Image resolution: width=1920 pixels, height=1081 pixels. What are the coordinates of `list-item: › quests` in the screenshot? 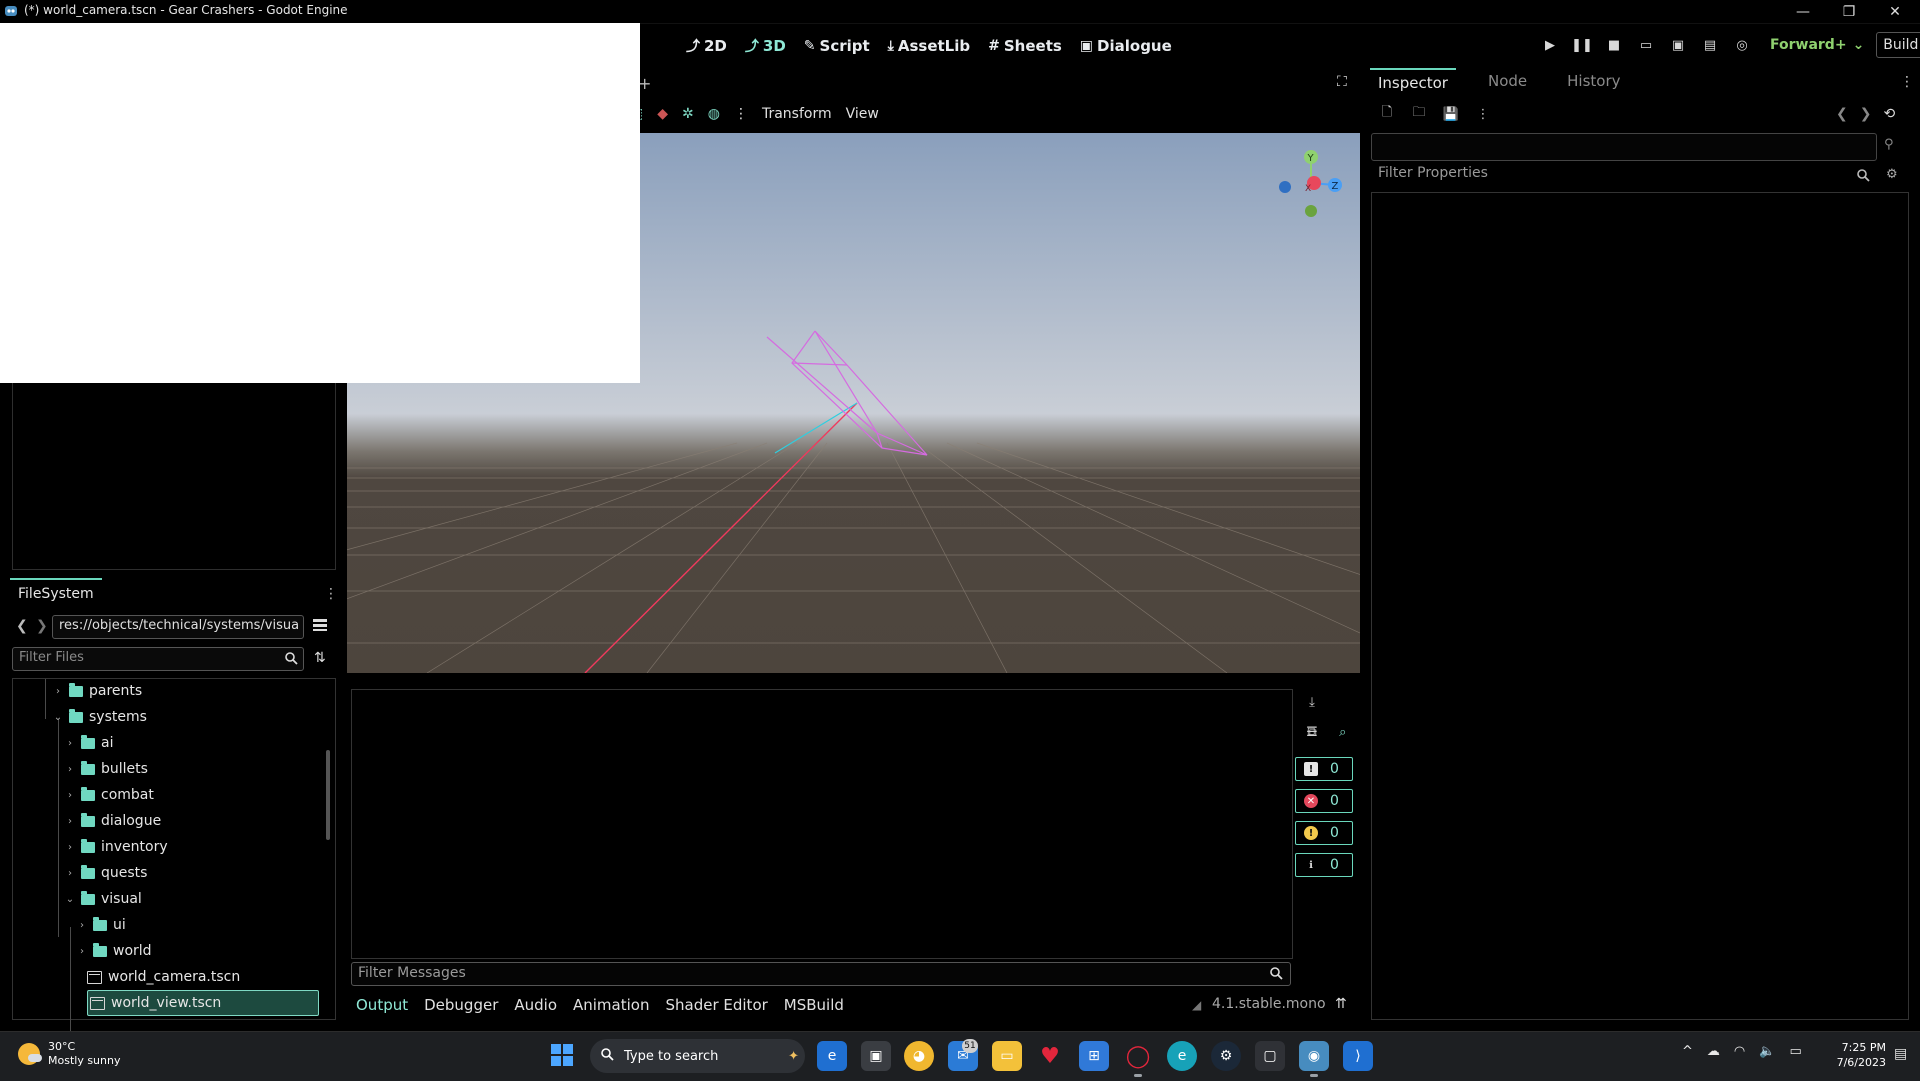 It's located at (106, 873).